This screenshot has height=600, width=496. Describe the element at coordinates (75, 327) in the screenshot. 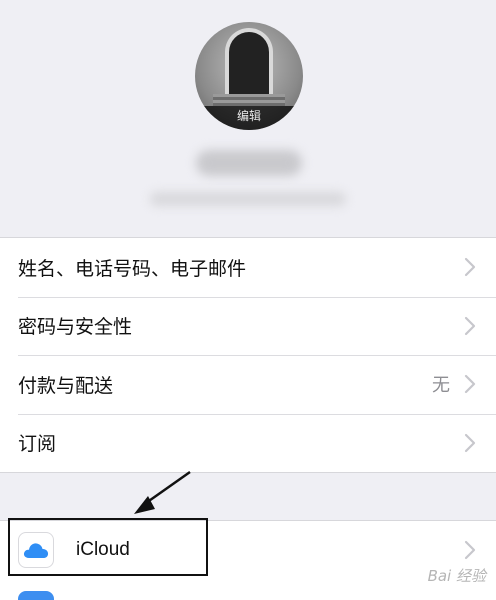

I see `row-label: 密码与安全性` at that location.